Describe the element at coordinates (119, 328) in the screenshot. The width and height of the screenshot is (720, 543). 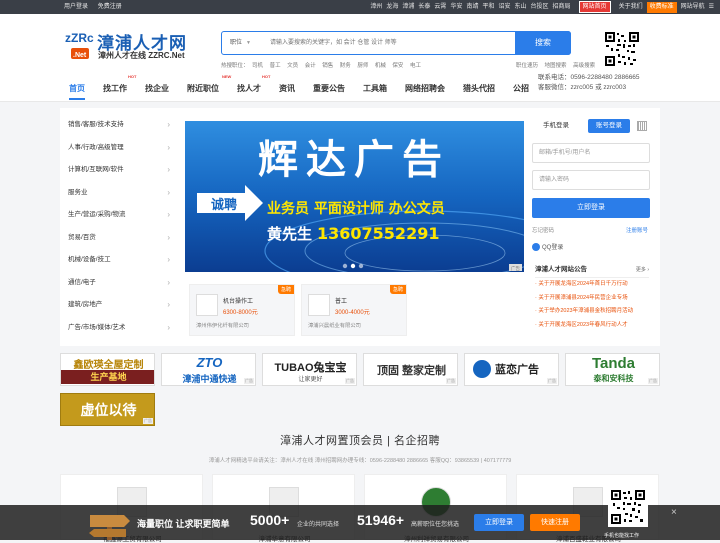
I see `category-item: 广告/市场/媒体/艺术 ›` at that location.